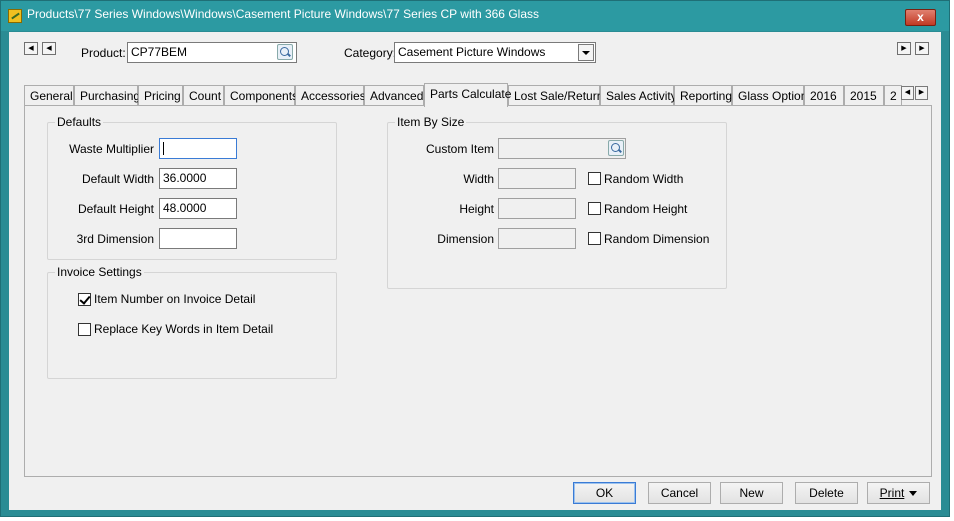 The image size is (954, 521). Describe the element at coordinates (198, 178) in the screenshot. I see `default-width-field: 36.0000` at that location.